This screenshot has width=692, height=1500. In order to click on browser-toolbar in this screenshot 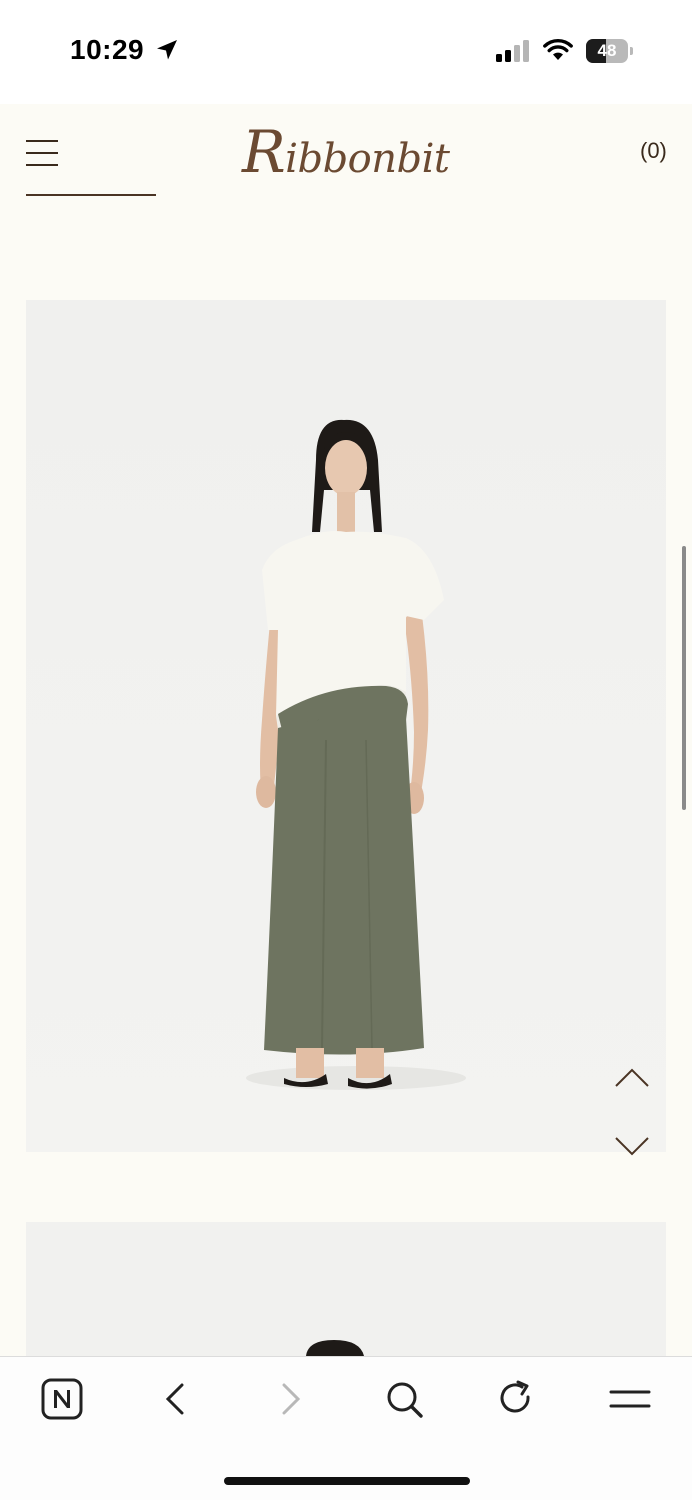, I will do `click(346, 1428)`.